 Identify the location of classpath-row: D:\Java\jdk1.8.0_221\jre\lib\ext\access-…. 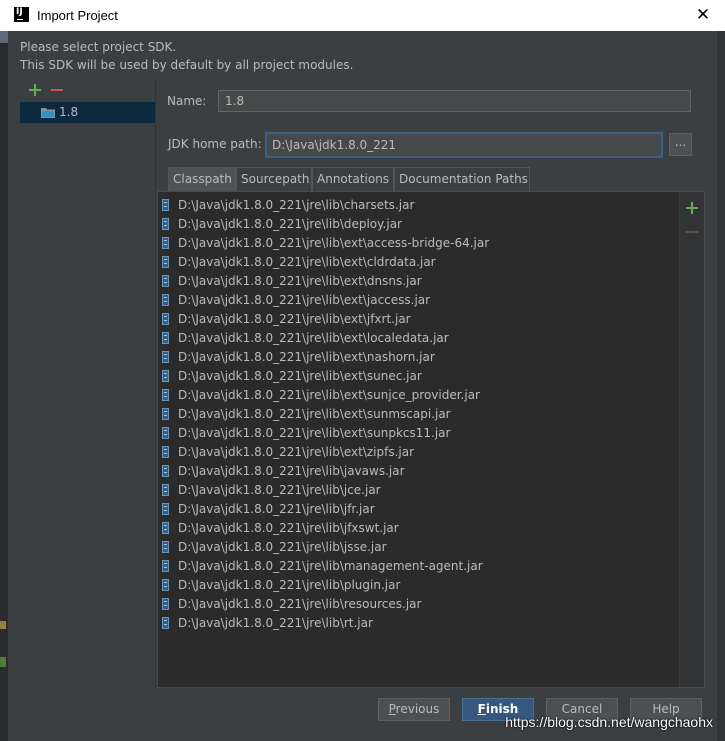
(419, 243).